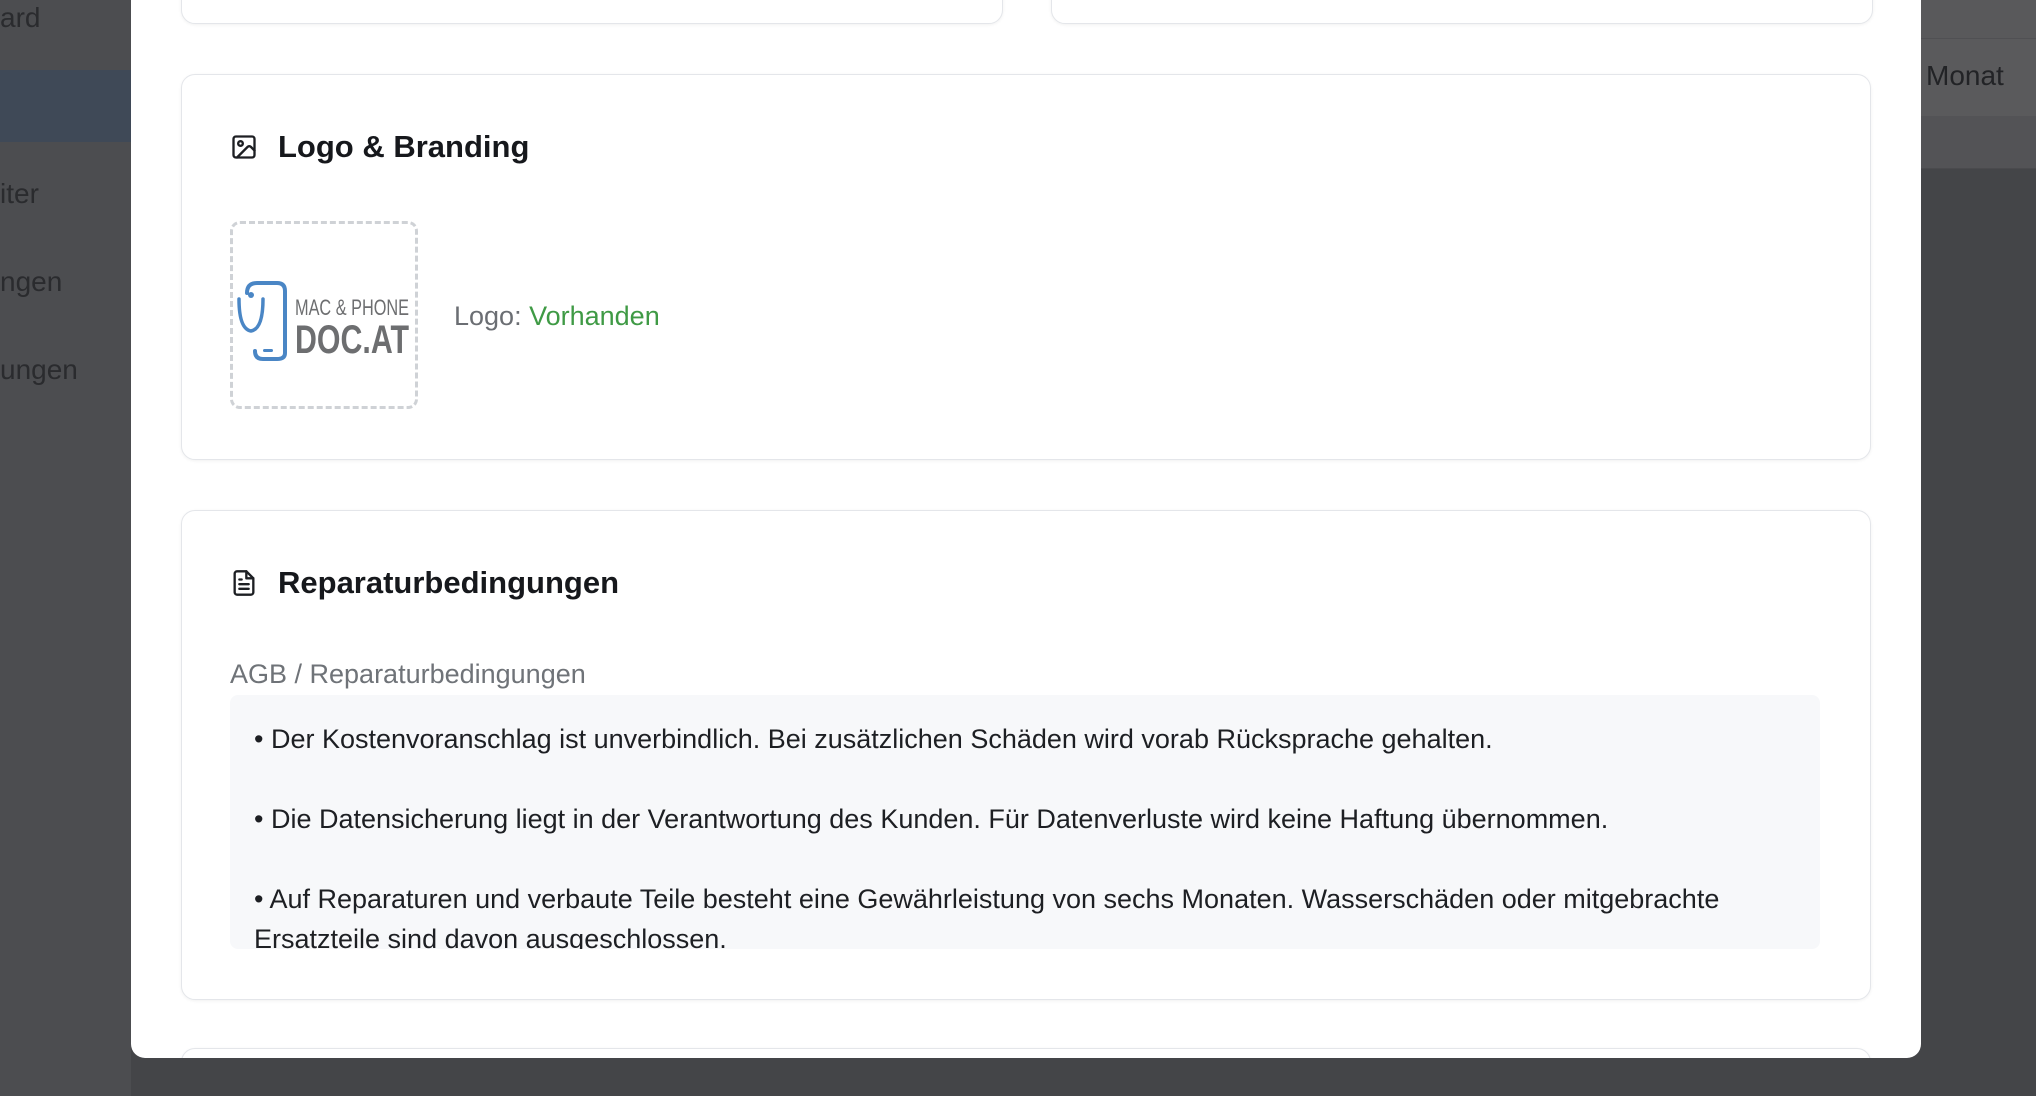  Describe the element at coordinates (20, 17) in the screenshot. I see `background-nav-item: ard` at that location.